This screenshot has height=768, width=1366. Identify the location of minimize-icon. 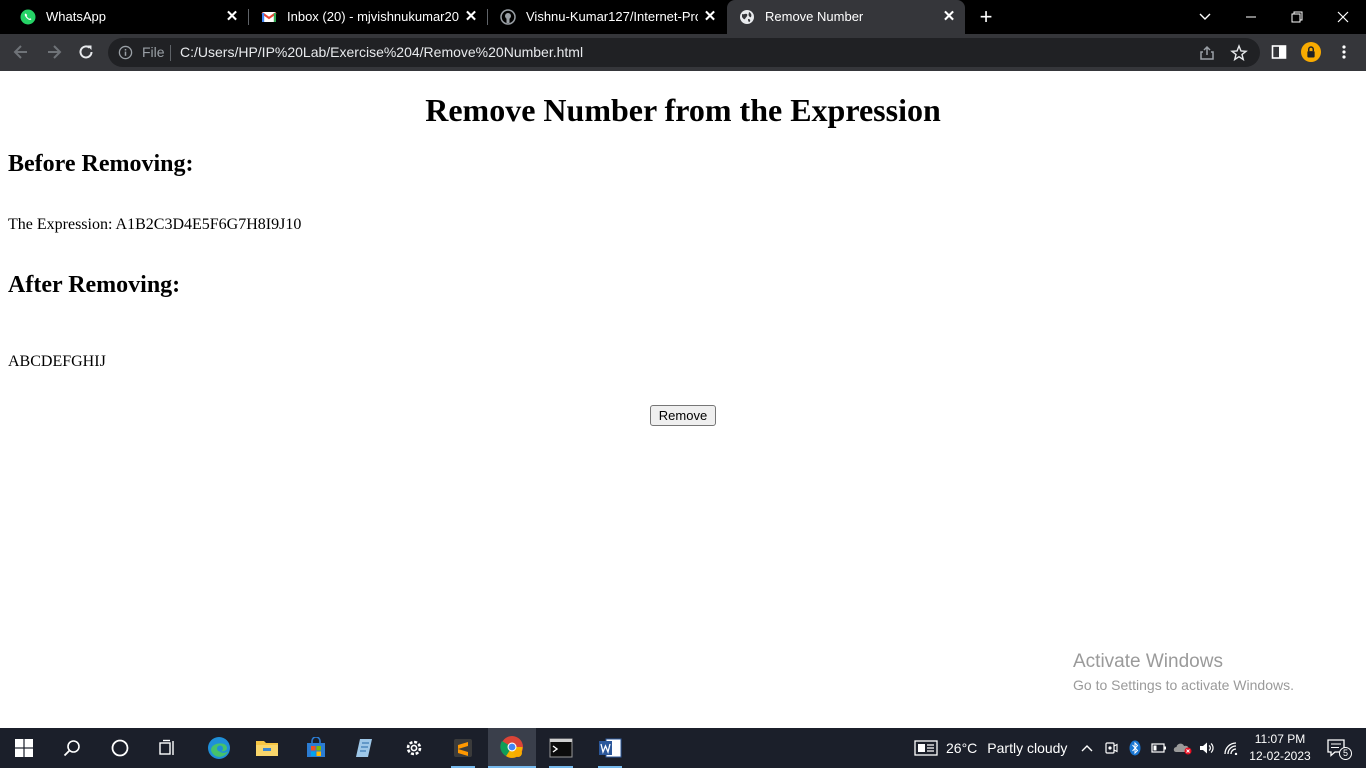
(1251, 17).